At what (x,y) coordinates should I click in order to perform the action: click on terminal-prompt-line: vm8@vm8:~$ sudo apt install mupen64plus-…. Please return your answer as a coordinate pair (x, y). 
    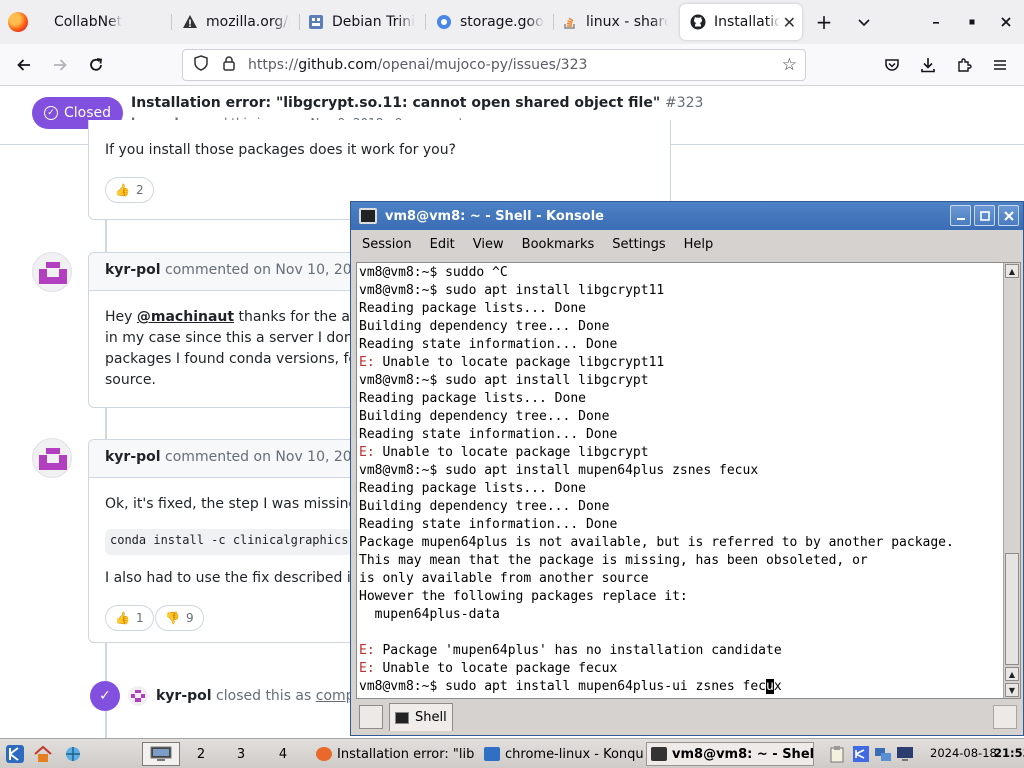
    Looking at the image, I should click on (656, 687).